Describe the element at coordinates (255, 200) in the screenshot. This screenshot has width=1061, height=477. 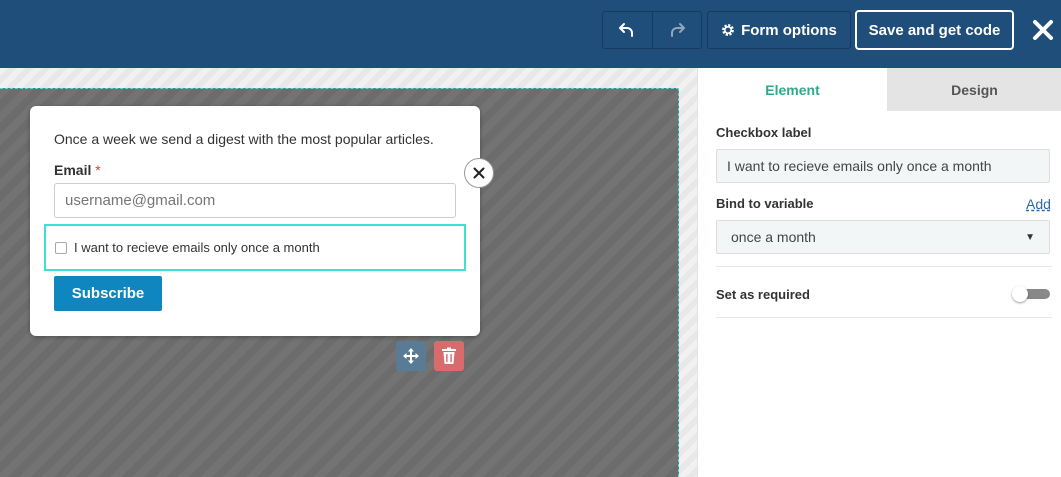
I see `email-input` at that location.